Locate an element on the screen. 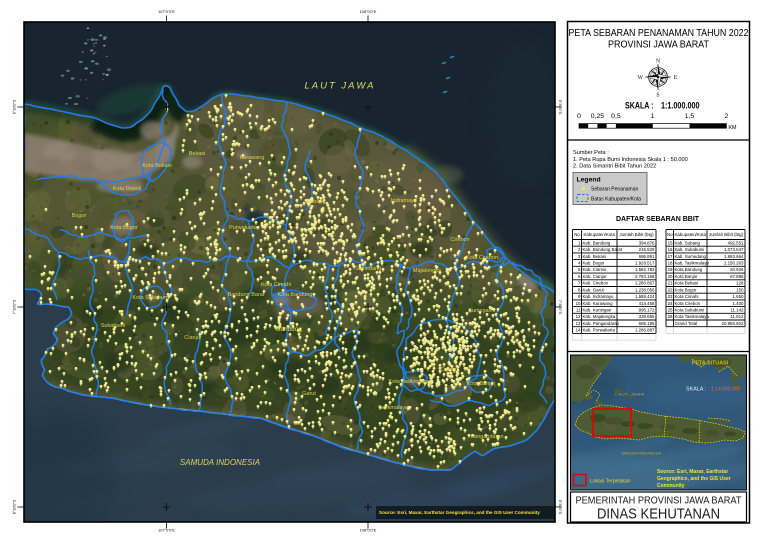 This screenshot has width=768, height=544. svg-text: Sumber Peta : is located at coordinates (591, 153).